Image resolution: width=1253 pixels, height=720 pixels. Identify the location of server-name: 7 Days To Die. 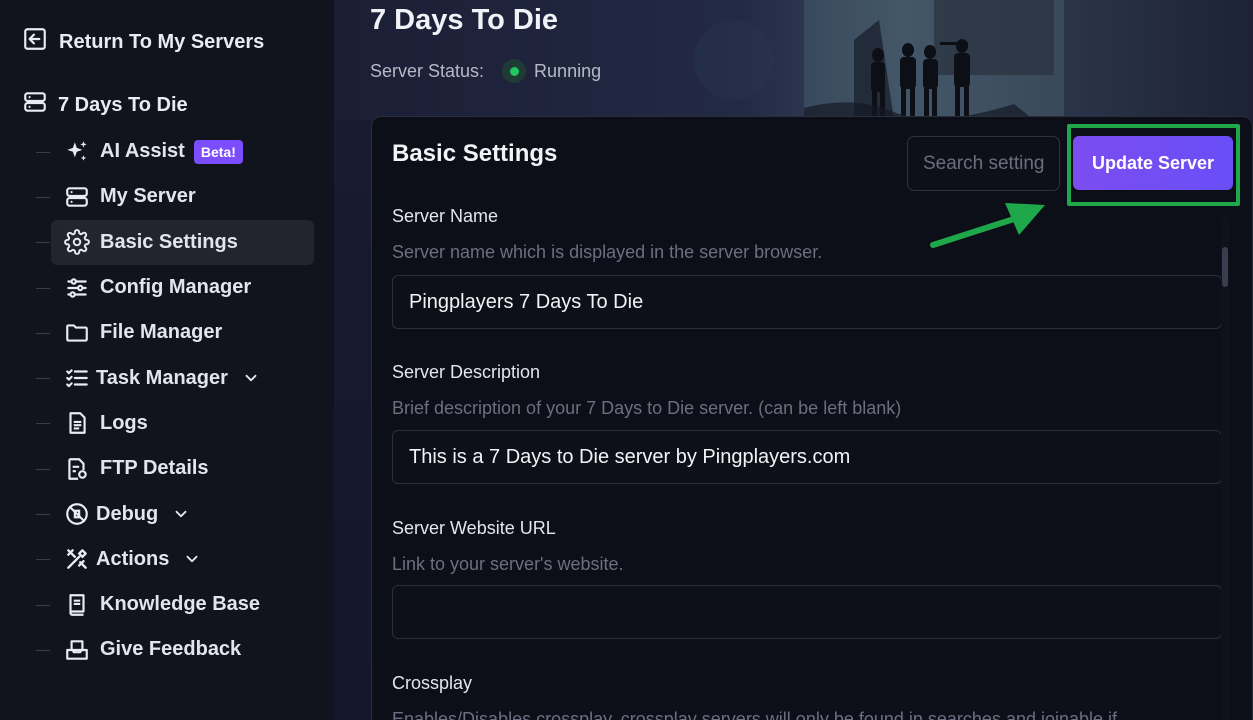
(123, 104).